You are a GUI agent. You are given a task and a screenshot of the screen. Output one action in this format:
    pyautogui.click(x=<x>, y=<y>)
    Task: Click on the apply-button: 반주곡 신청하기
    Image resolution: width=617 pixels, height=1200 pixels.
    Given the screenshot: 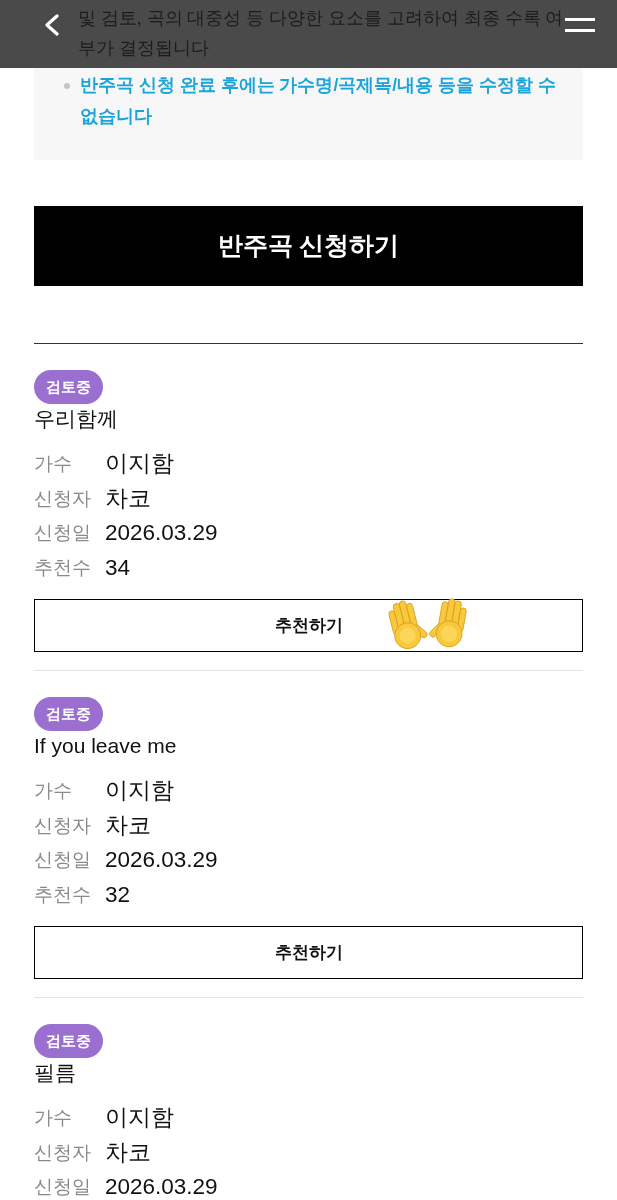 What is the action you would take?
    pyautogui.click(x=308, y=246)
    